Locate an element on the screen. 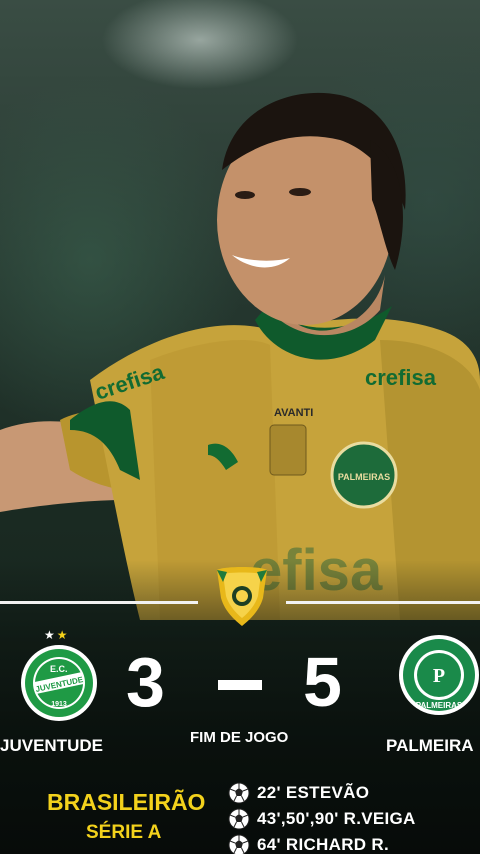 The height and width of the screenshot is (854, 480). juventude-crest-icon: JUVENTUDE E.C. 1913 is located at coordinates (59, 683).